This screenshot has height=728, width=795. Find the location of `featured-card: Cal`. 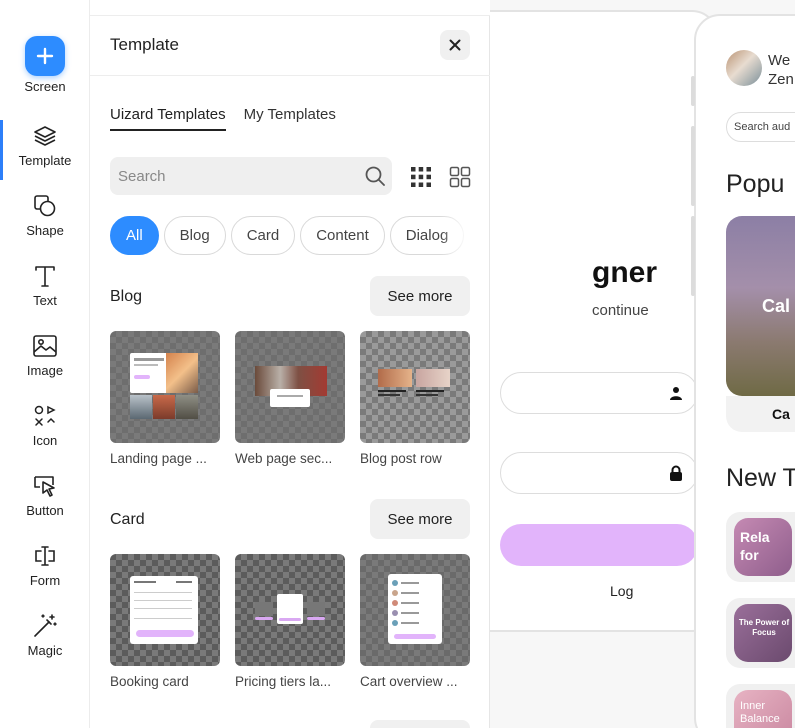

featured-card: Cal is located at coordinates (760, 306).